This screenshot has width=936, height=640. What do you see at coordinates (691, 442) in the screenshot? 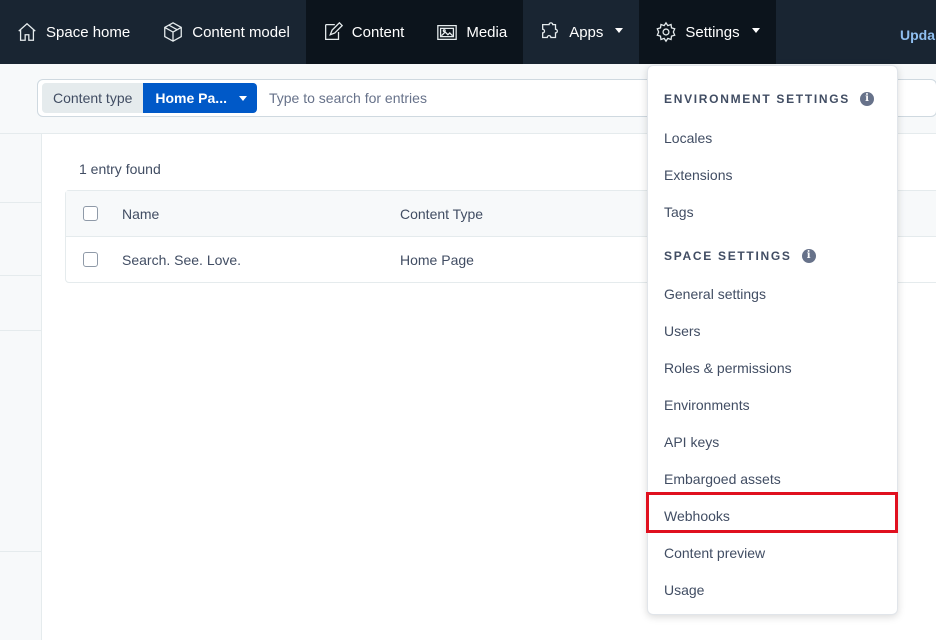
I see `menu-item-api-keys: API keys` at bounding box center [691, 442].